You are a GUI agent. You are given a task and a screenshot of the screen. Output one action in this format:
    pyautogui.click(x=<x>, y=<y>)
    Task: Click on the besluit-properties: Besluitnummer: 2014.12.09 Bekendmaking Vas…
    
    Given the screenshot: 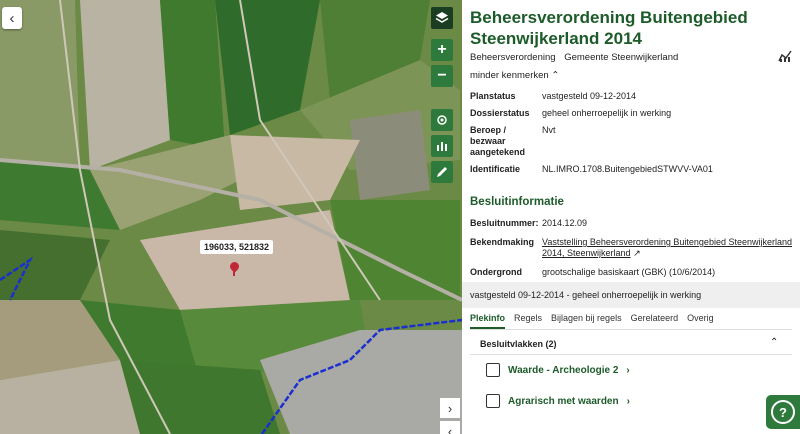 What is the action you would take?
    pyautogui.click(x=632, y=252)
    